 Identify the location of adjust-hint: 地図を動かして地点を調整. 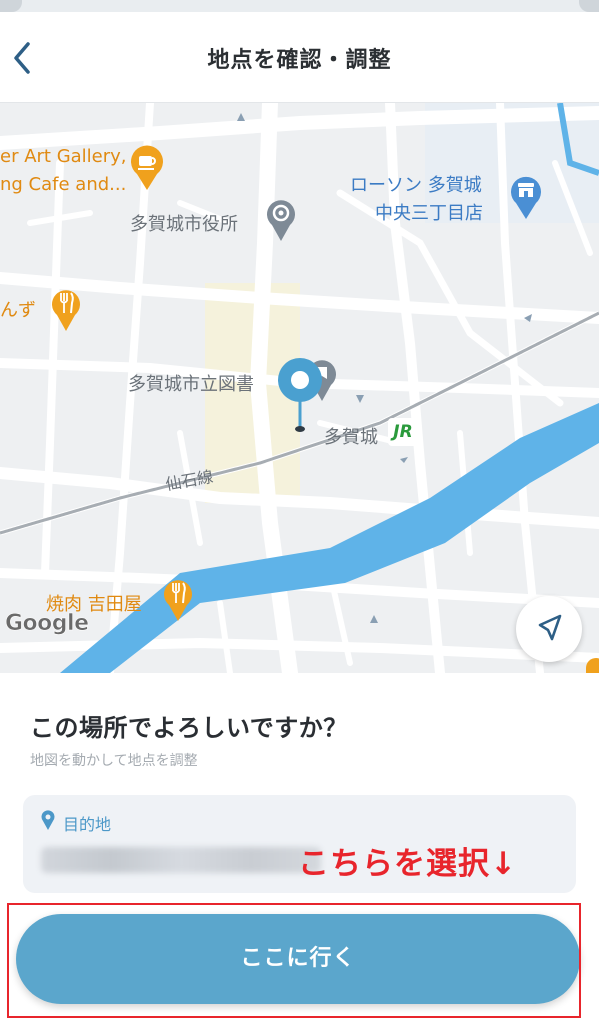
(114, 761).